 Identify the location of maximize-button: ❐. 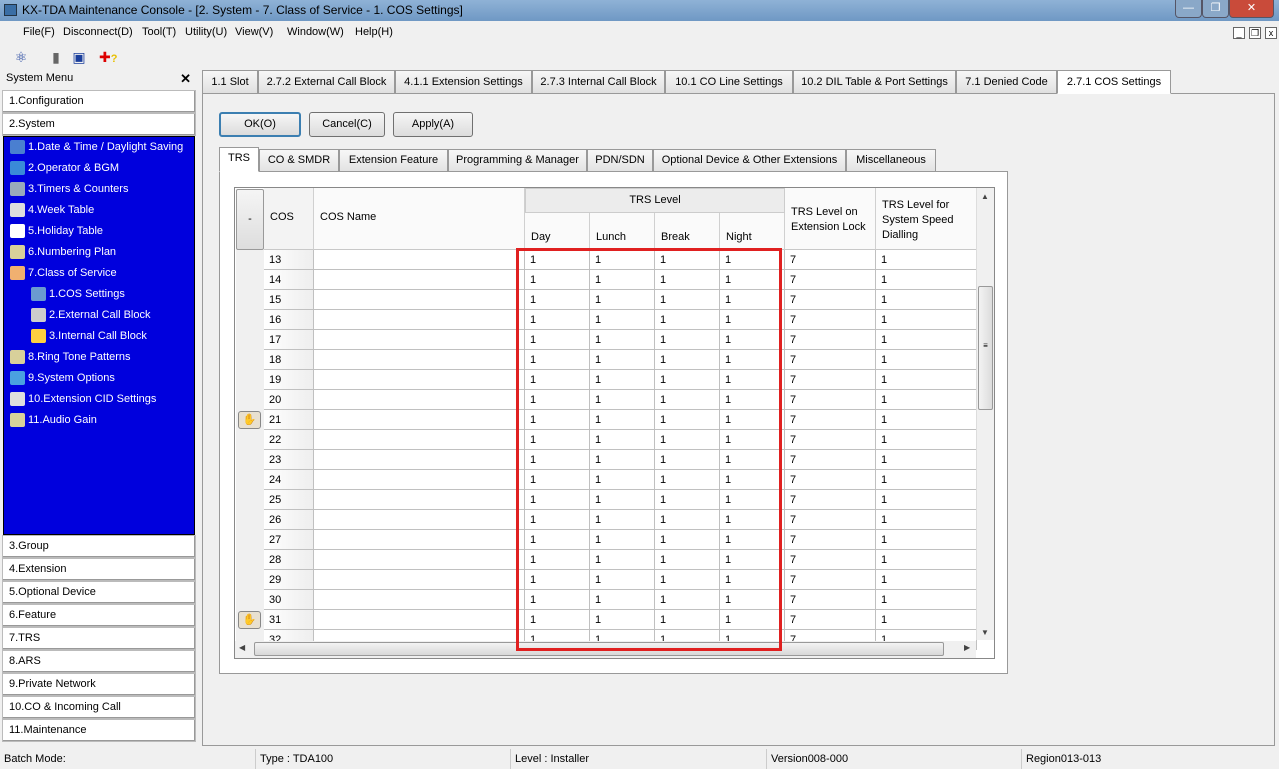
(1215, 9).